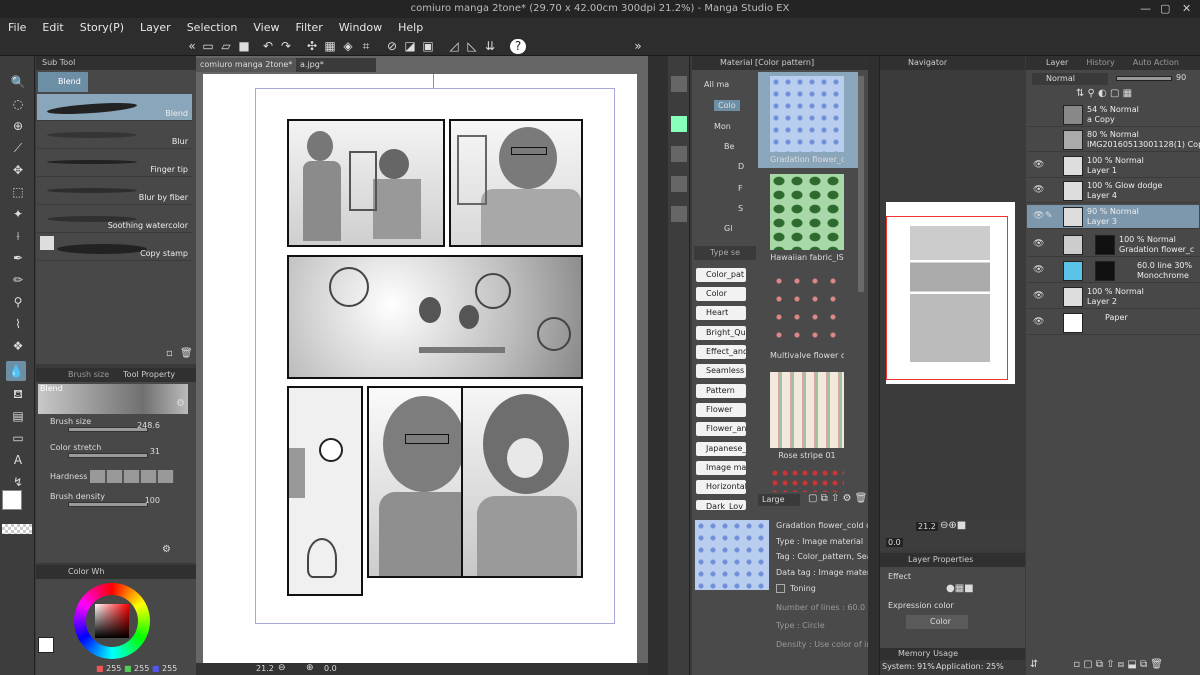 The height and width of the screenshot is (675, 1200). Describe the element at coordinates (114, 135) in the screenshot. I see `brush-blur: Blur` at that location.